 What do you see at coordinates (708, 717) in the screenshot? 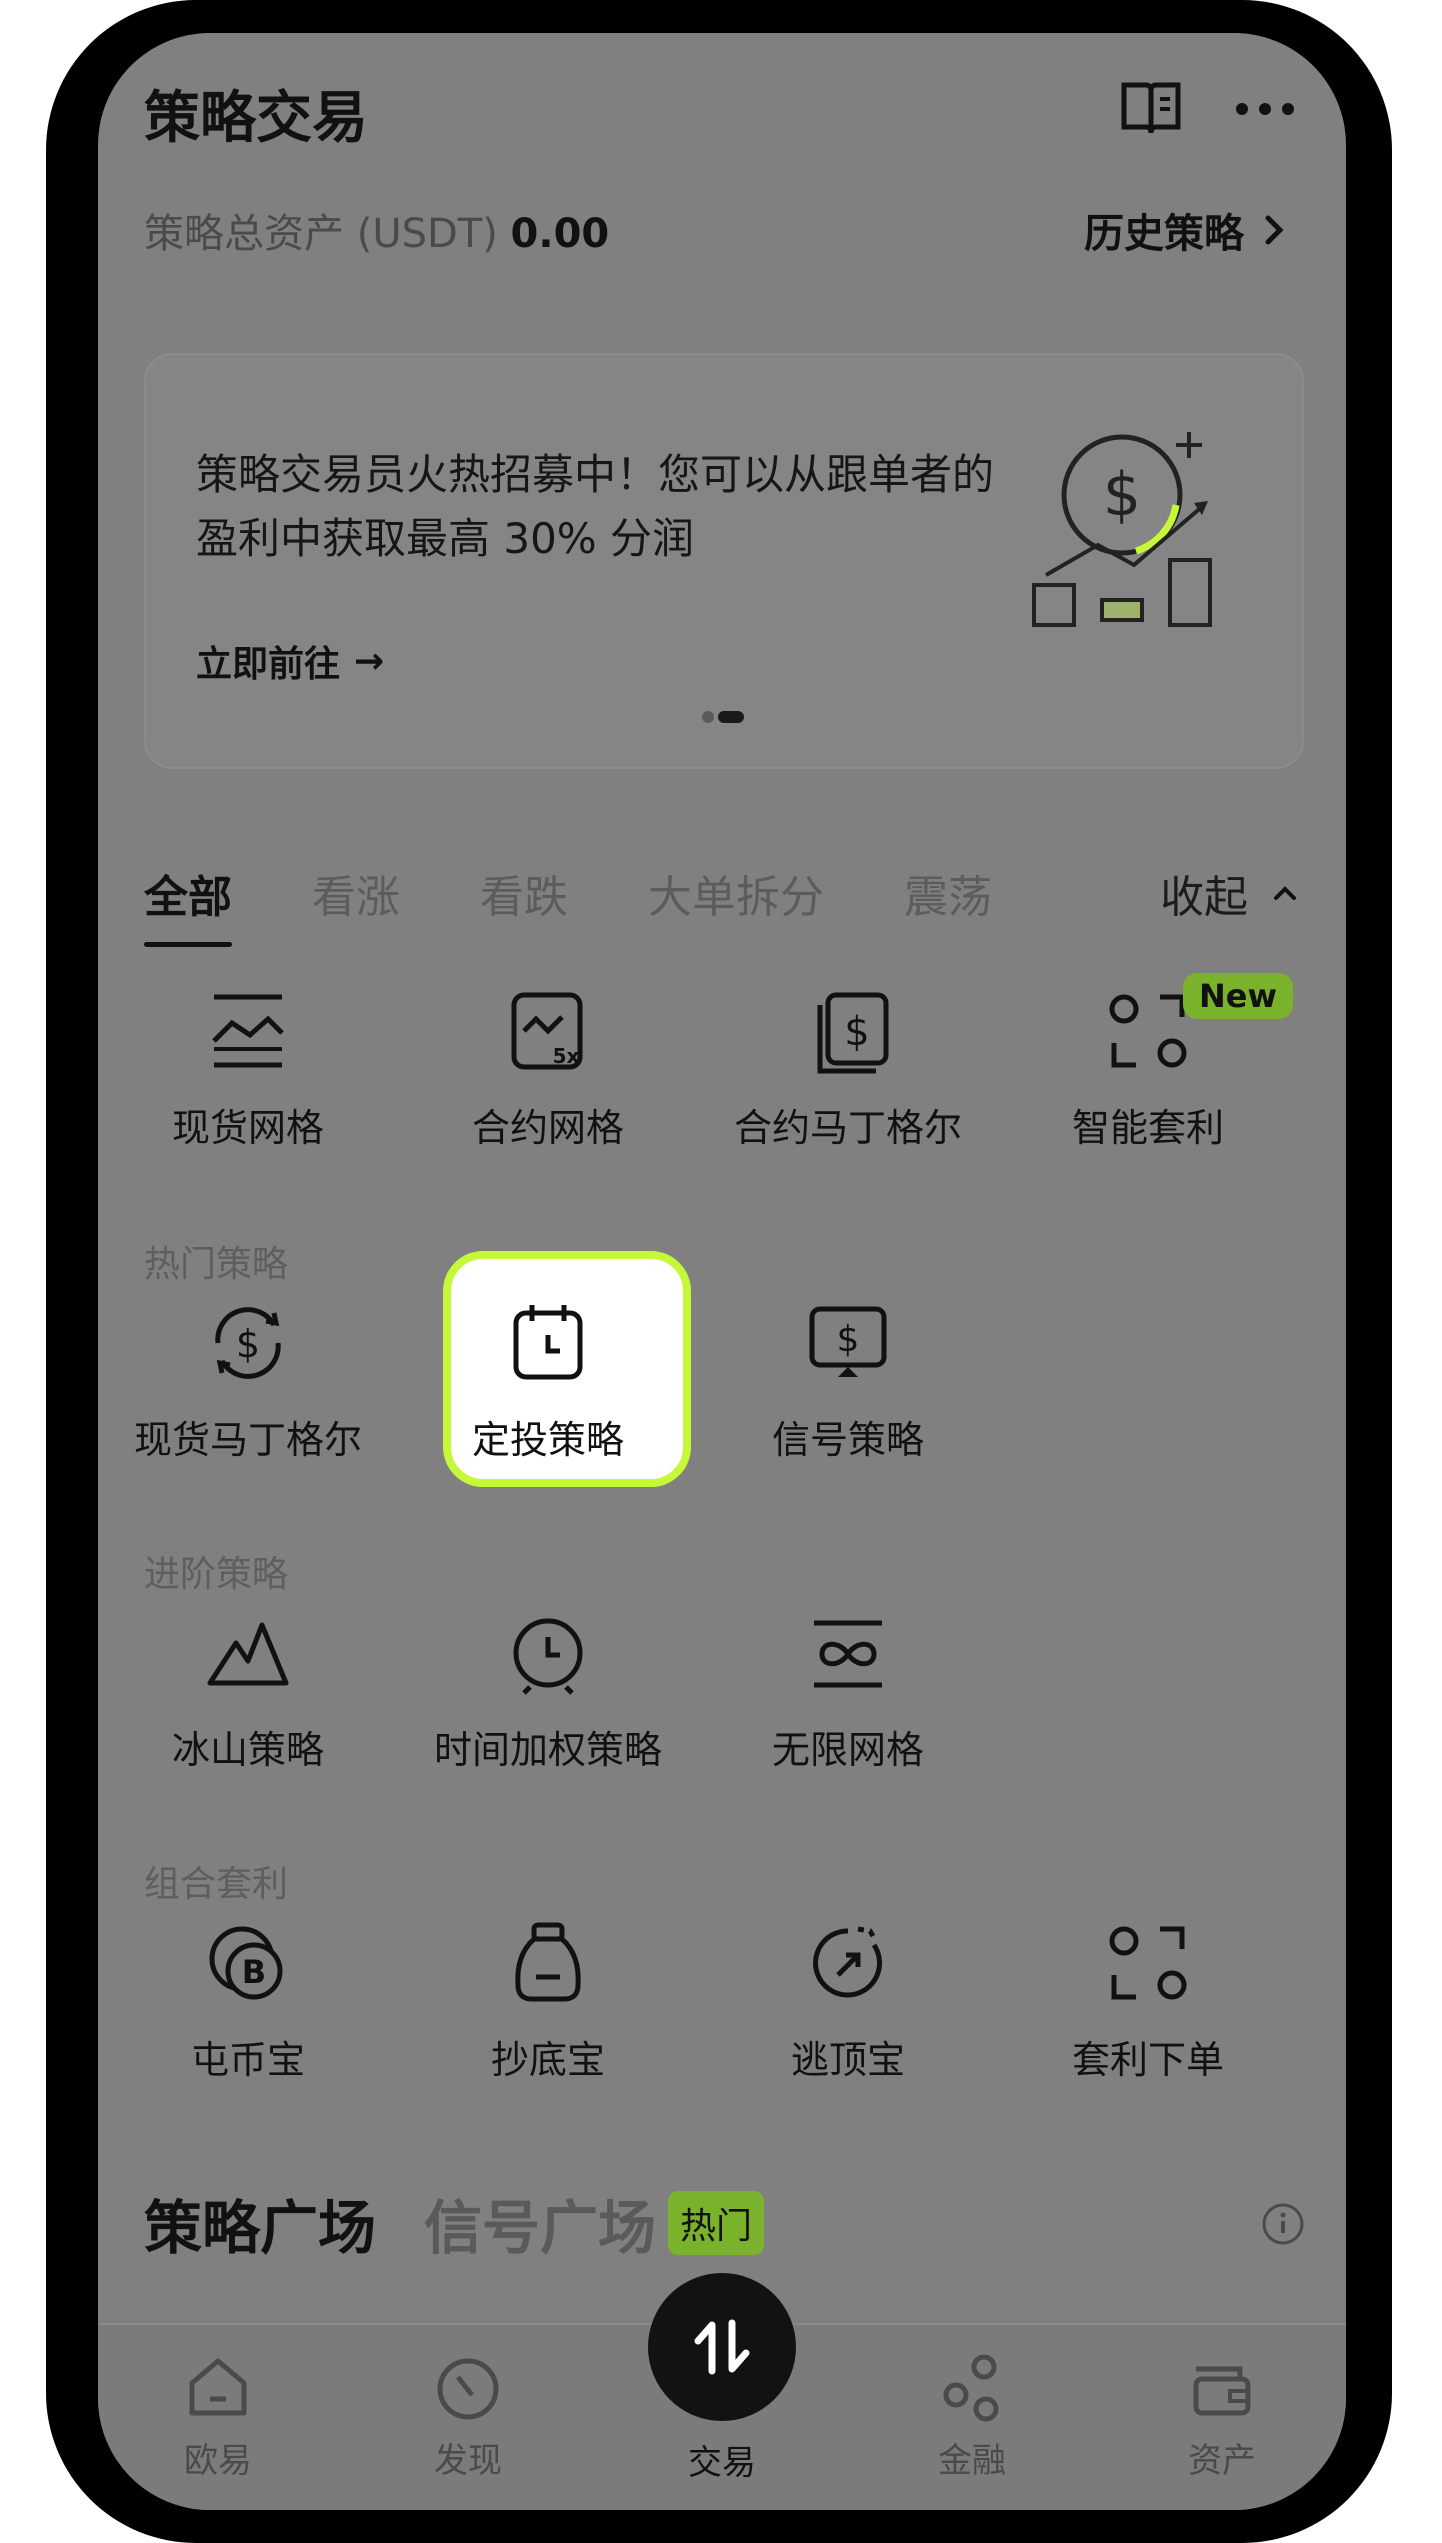
I see `carousel-dot` at bounding box center [708, 717].